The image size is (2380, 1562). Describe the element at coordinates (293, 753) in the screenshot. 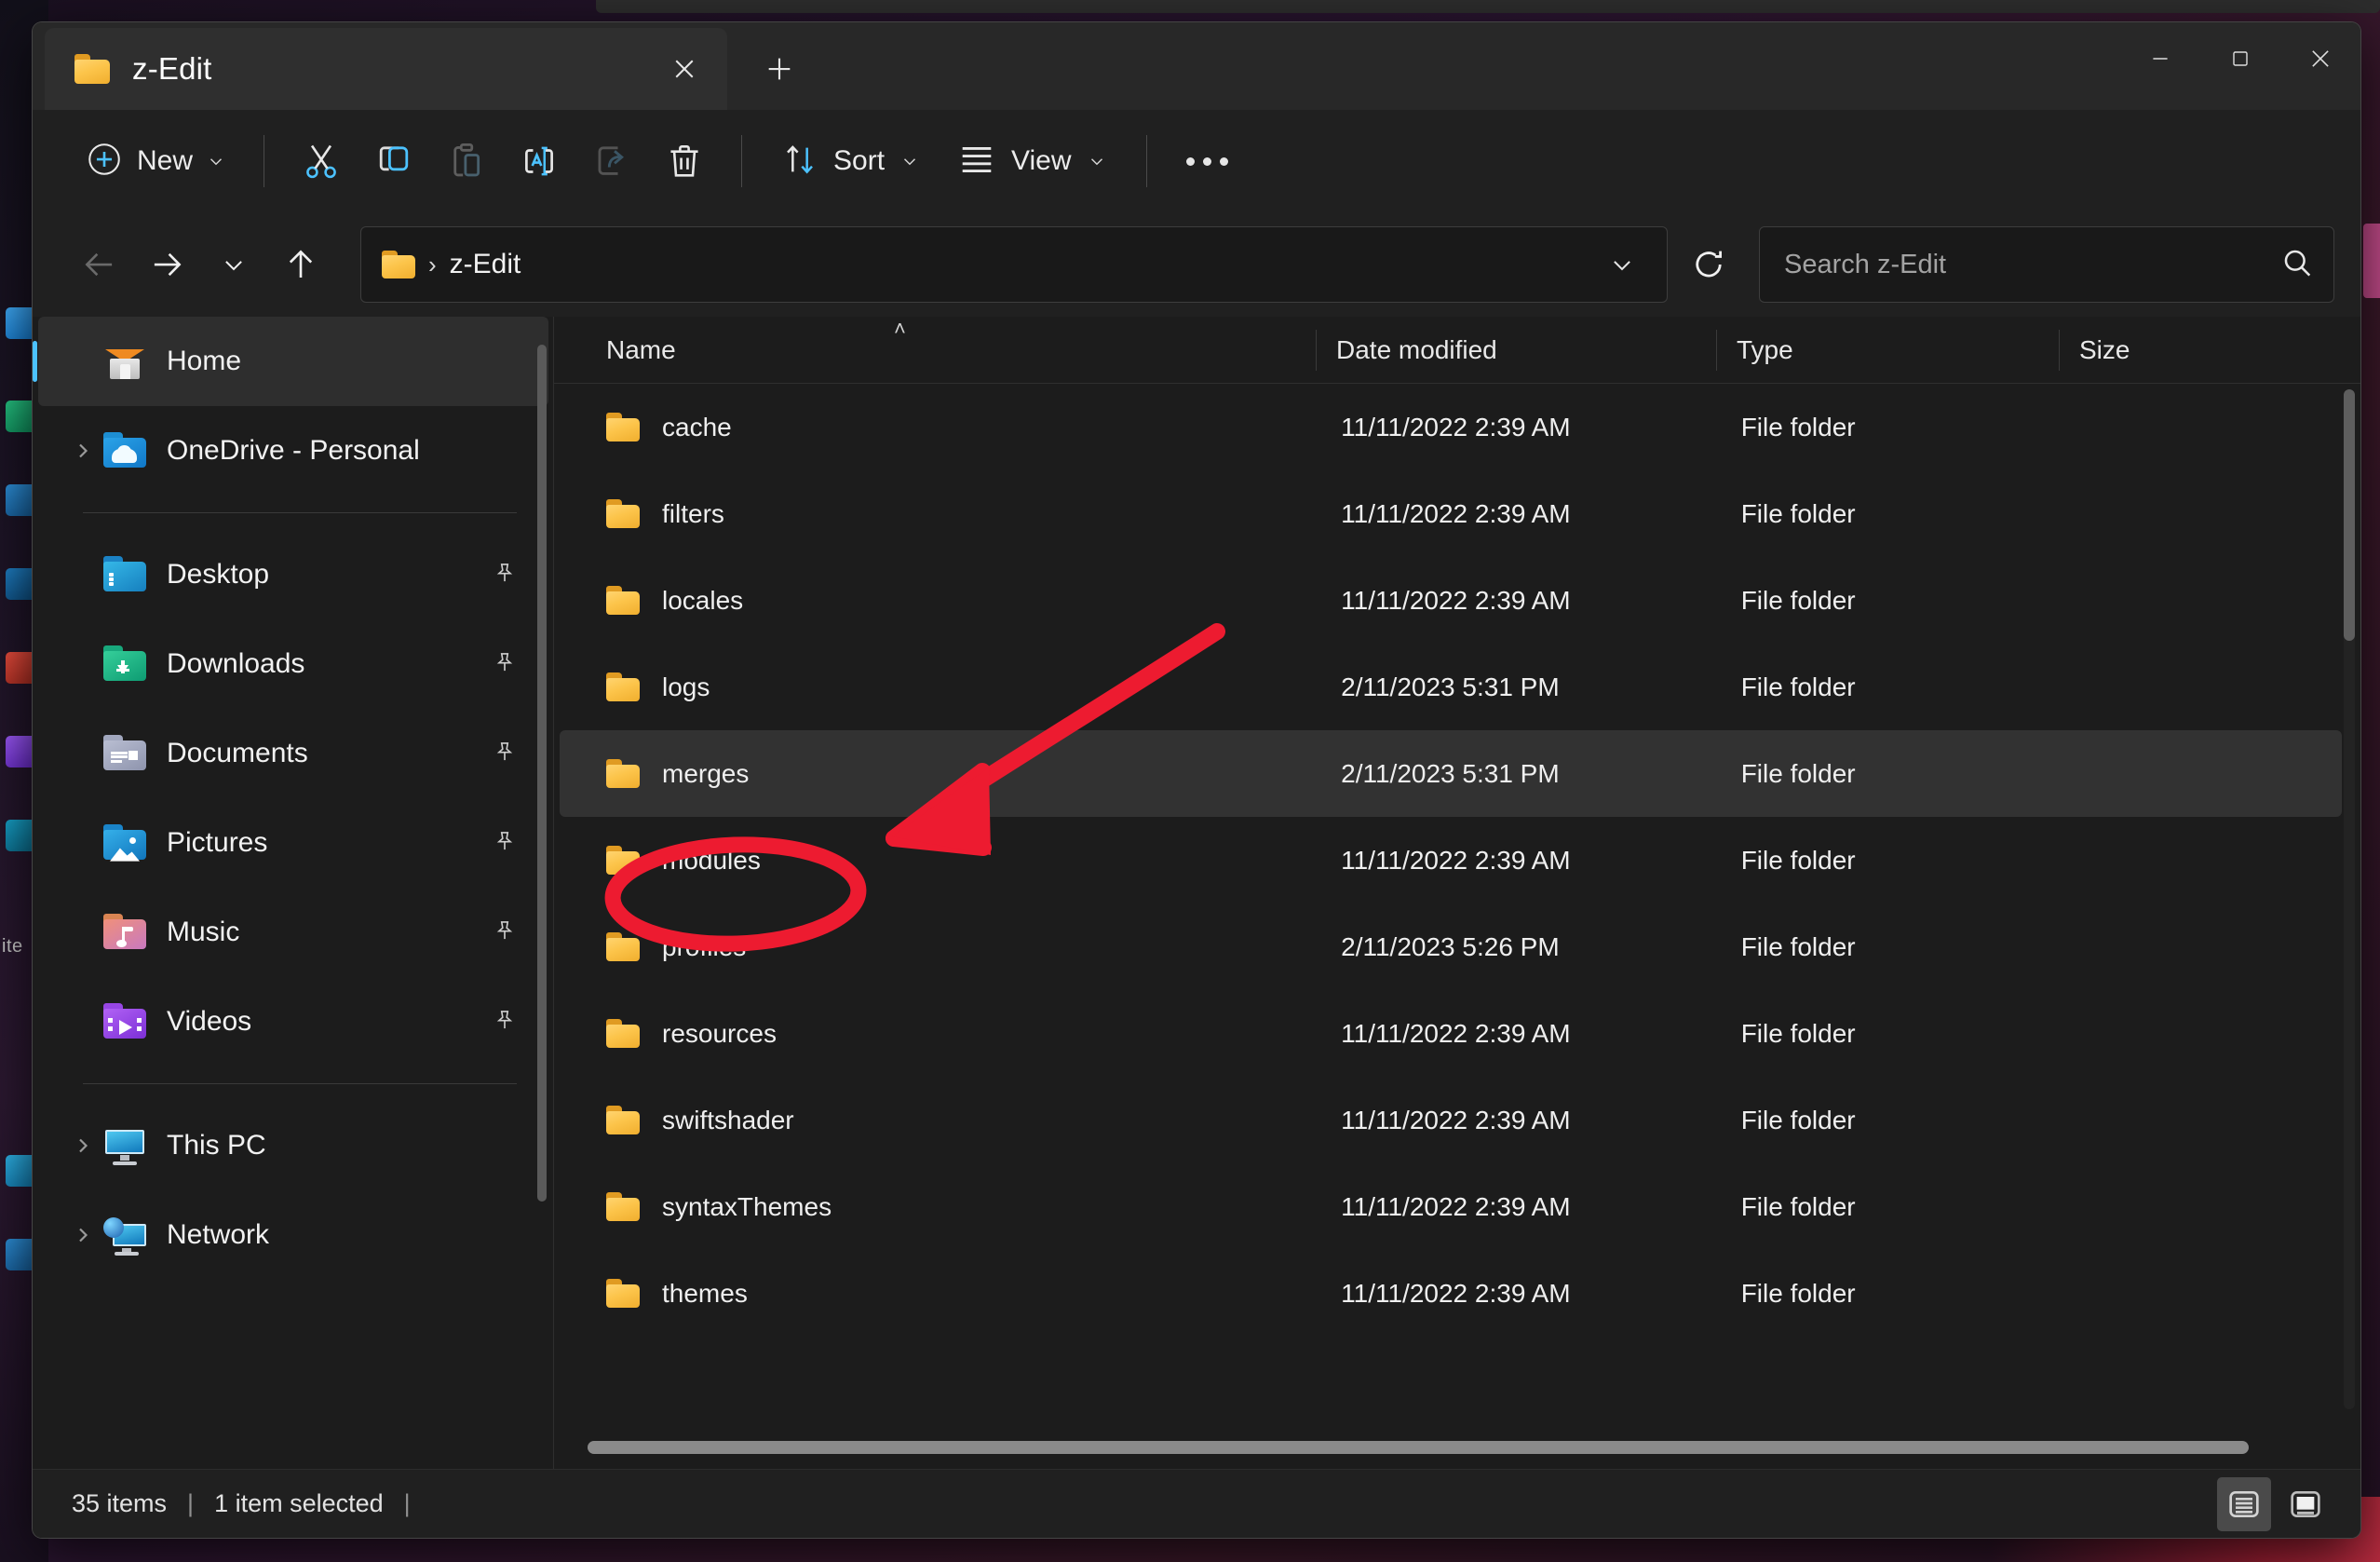

I see `sidebar-item-documents: Documents` at that location.